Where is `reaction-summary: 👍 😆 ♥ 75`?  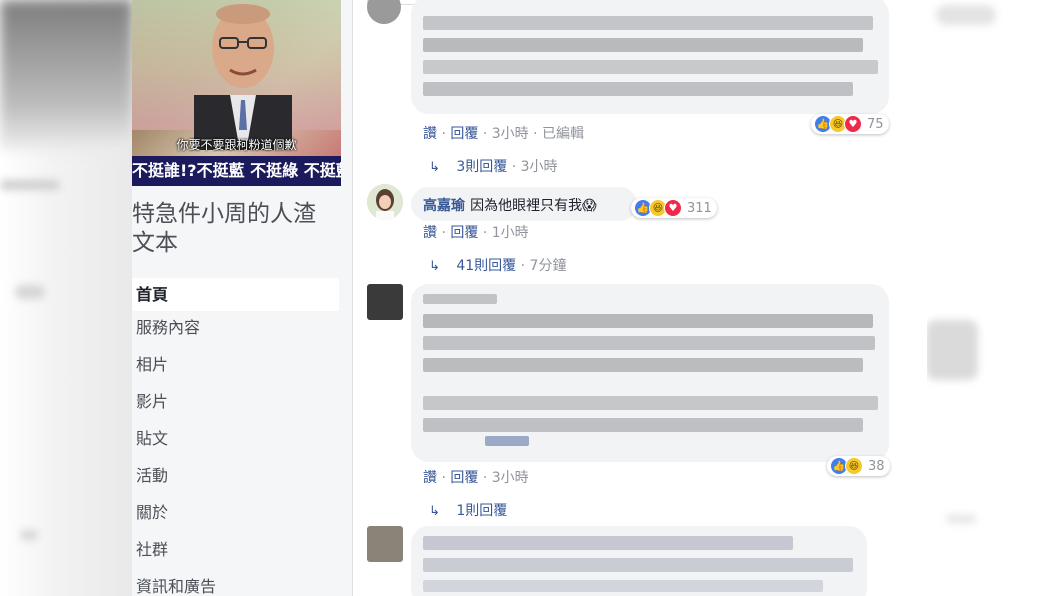 reaction-summary: 👍 😆 ♥ 75 is located at coordinates (850, 124).